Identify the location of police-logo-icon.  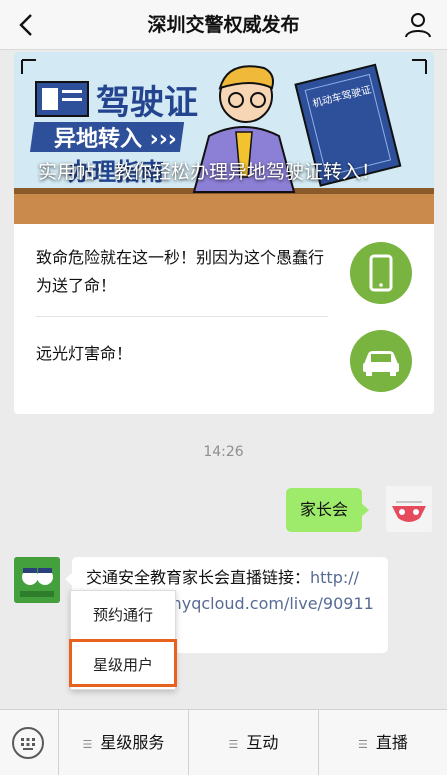
(37, 580).